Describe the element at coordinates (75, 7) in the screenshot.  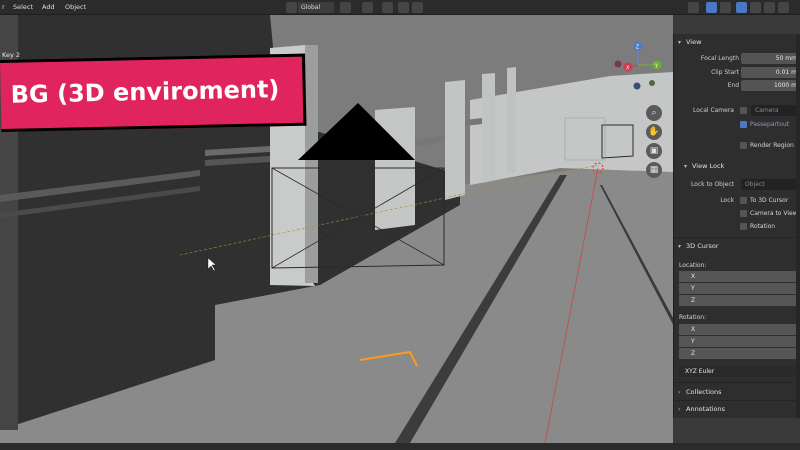
I see `menu-object: Object` at that location.